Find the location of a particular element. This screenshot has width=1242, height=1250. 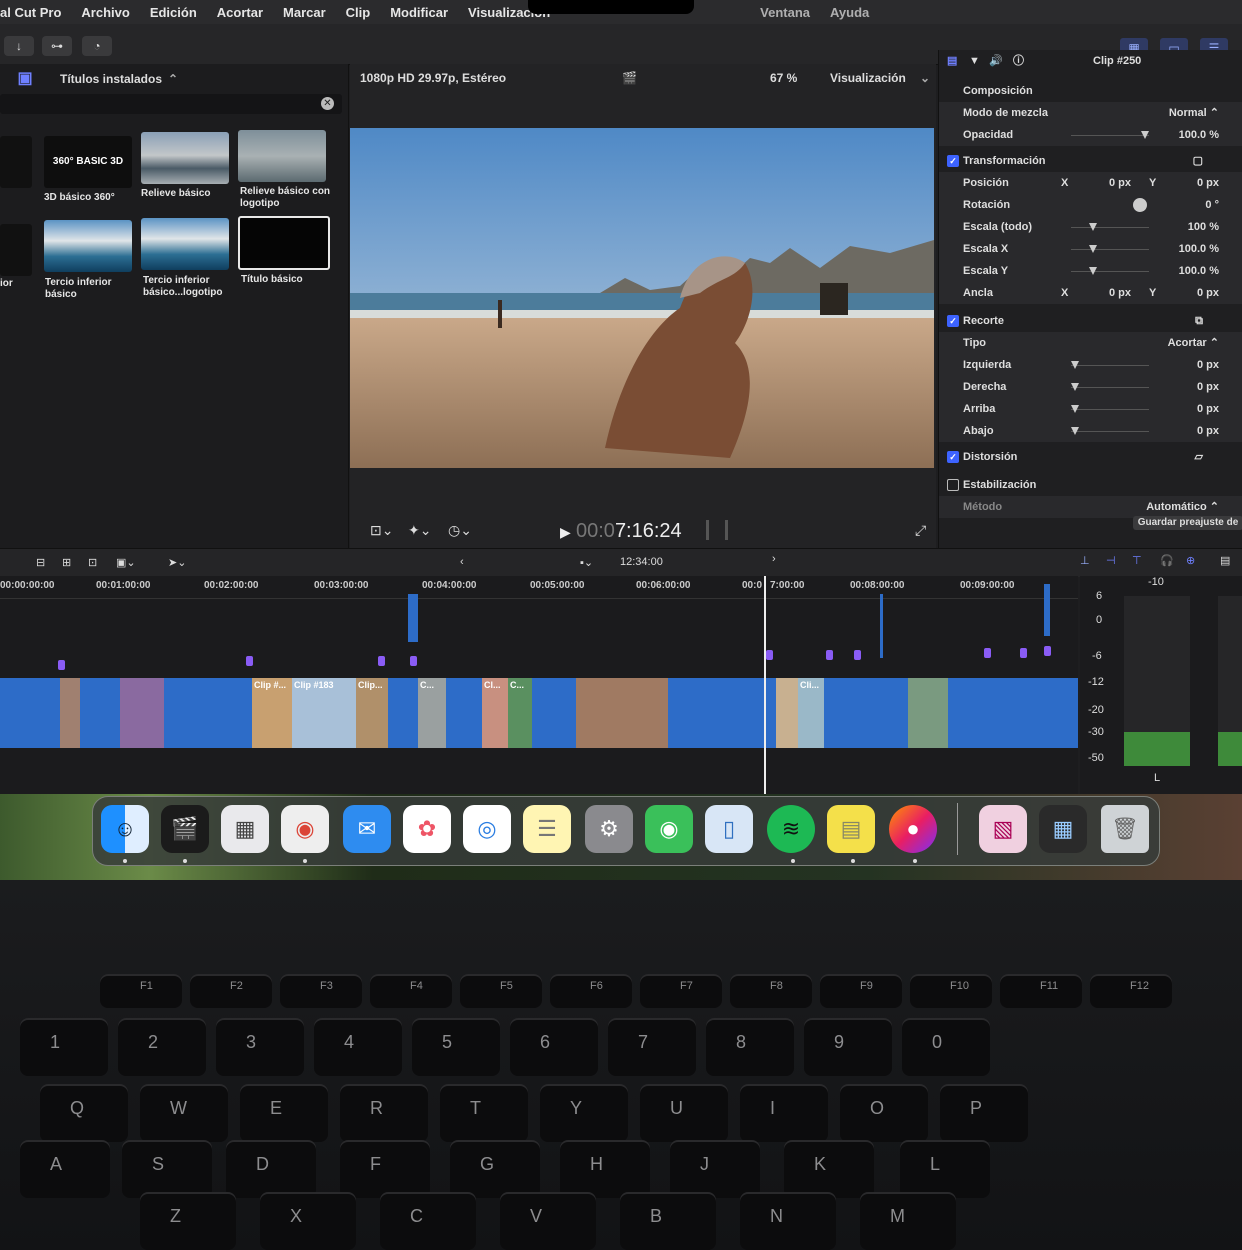

speed-icon: ◷⌄ is located at coordinates (460, 530).